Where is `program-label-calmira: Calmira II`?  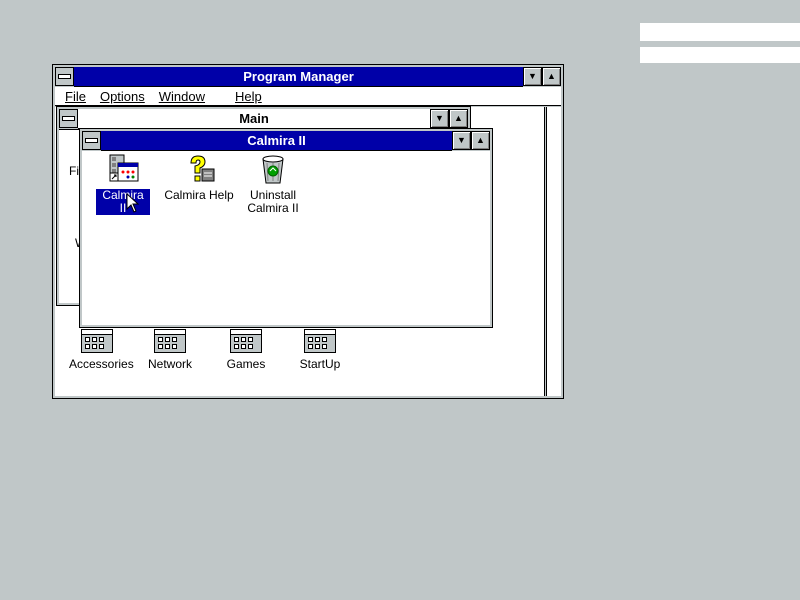
program-label-calmira: Calmira II is located at coordinates (123, 202).